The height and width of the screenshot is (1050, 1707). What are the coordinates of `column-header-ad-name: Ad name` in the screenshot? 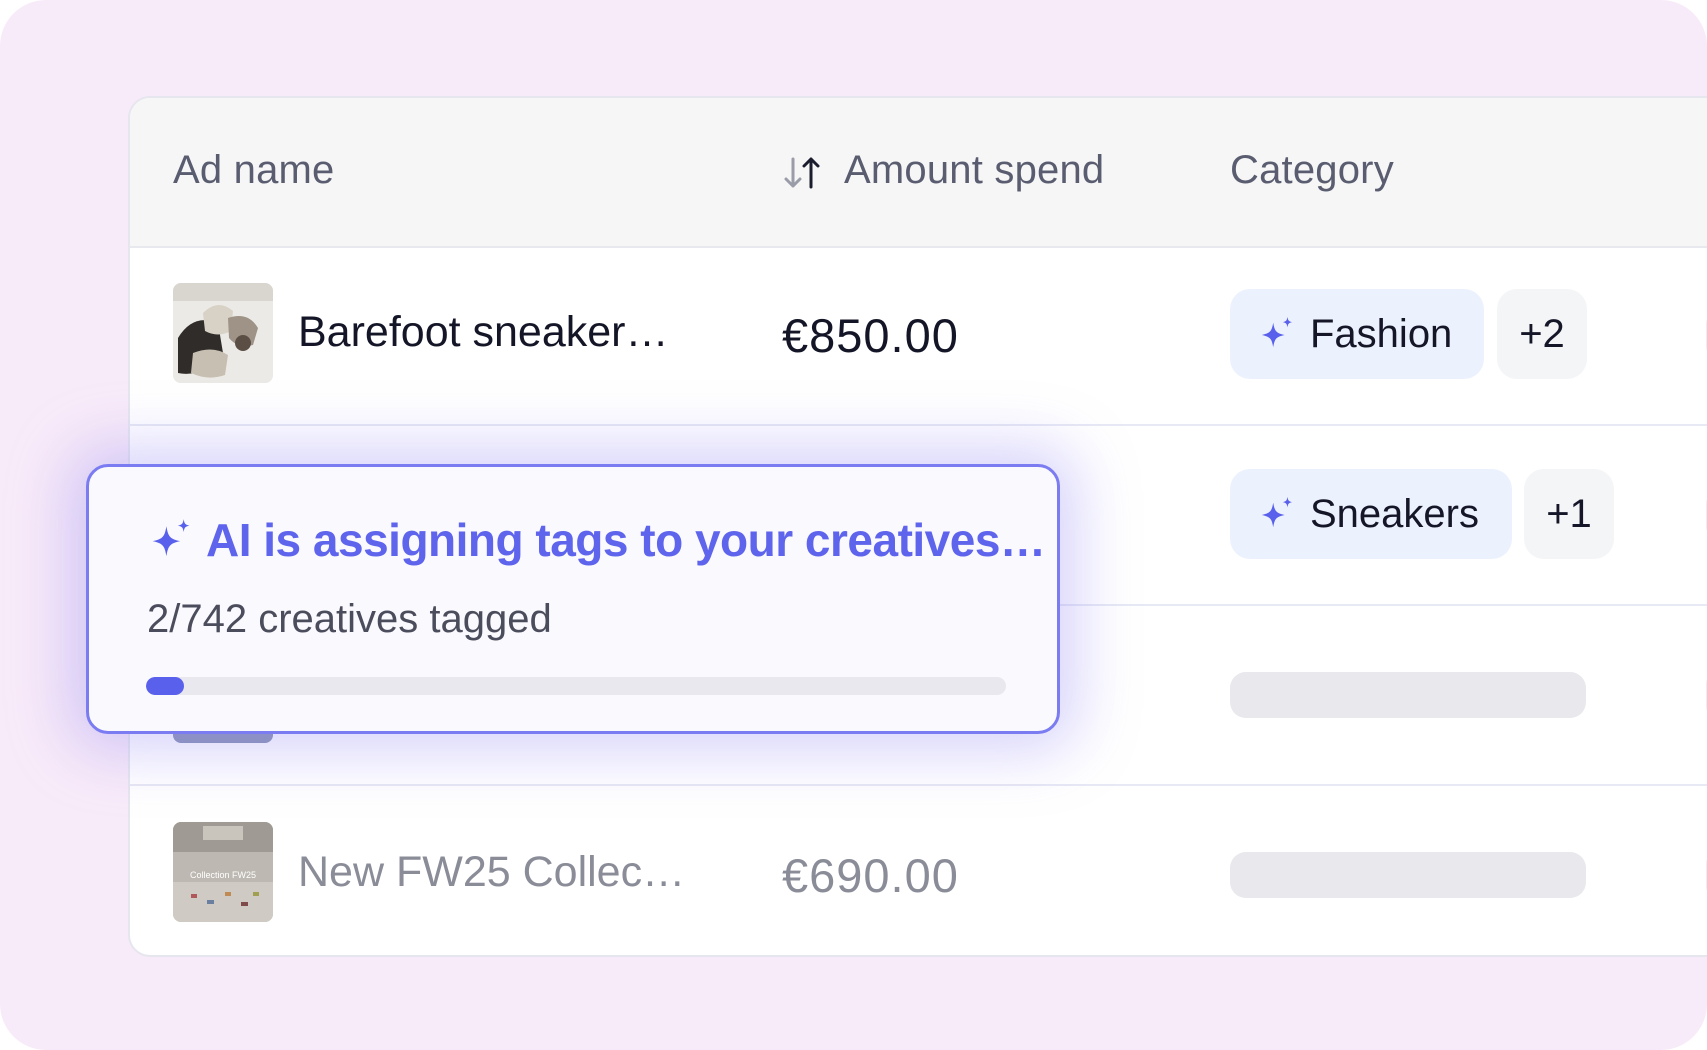 It's located at (254, 170).